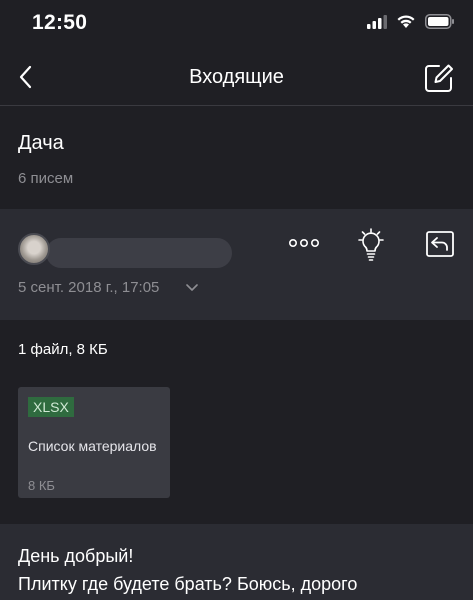 The height and width of the screenshot is (600, 473). What do you see at coordinates (439, 78) in the screenshot?
I see `compose-icon` at bounding box center [439, 78].